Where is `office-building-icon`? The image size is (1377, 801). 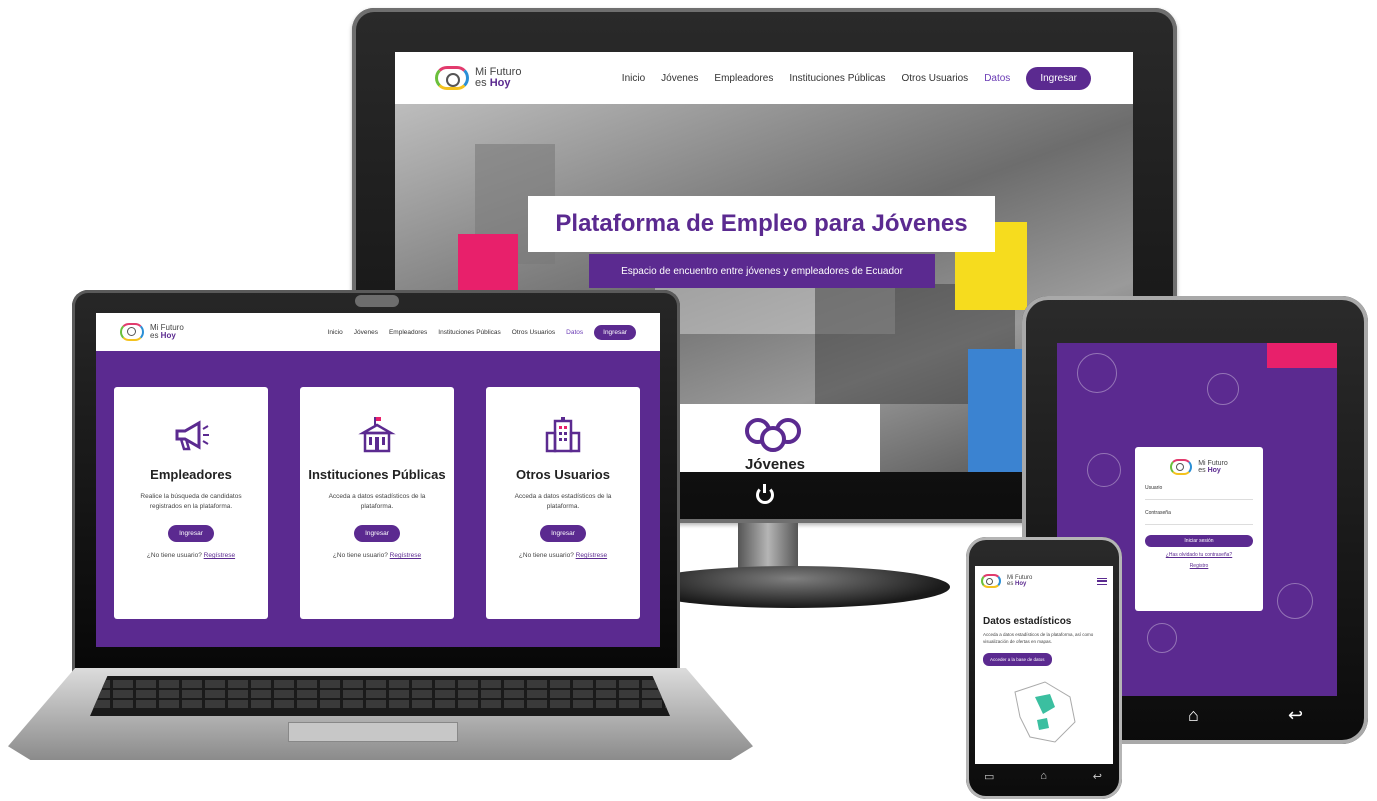
office-building-icon is located at coordinates (563, 435).